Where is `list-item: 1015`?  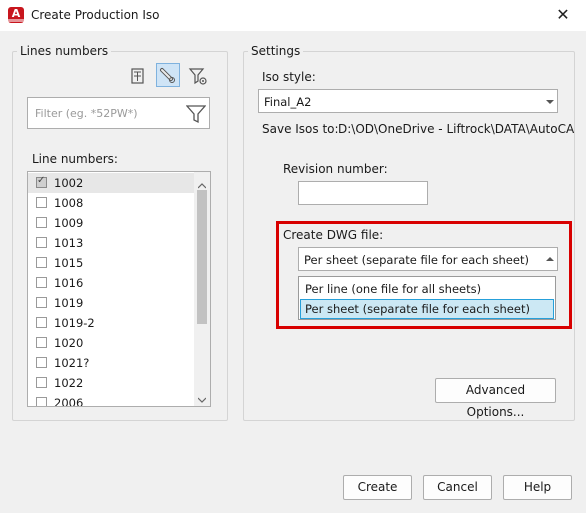
list-item: 1015 is located at coordinates (111, 263).